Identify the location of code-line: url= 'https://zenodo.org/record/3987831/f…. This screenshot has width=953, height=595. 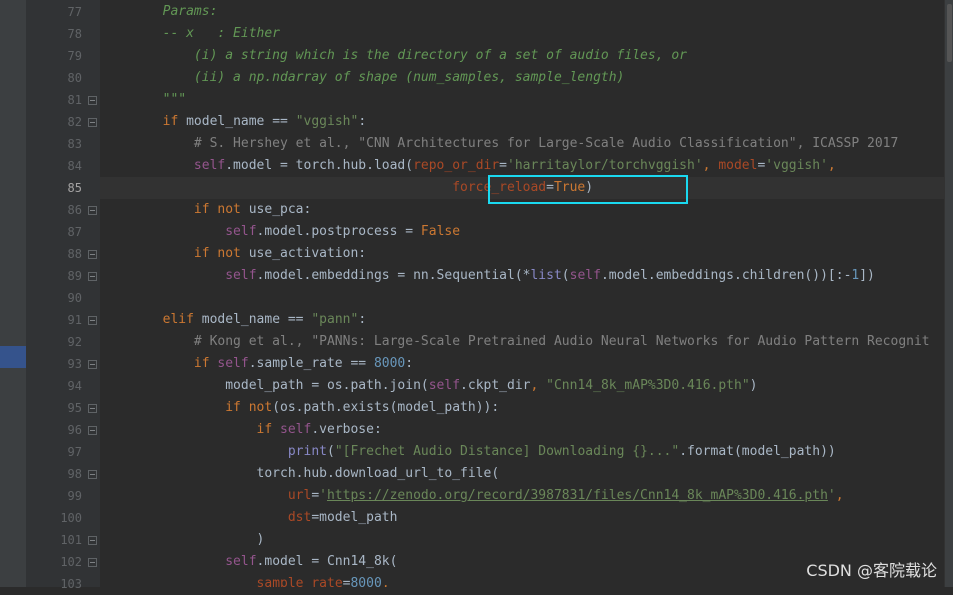
(472, 496).